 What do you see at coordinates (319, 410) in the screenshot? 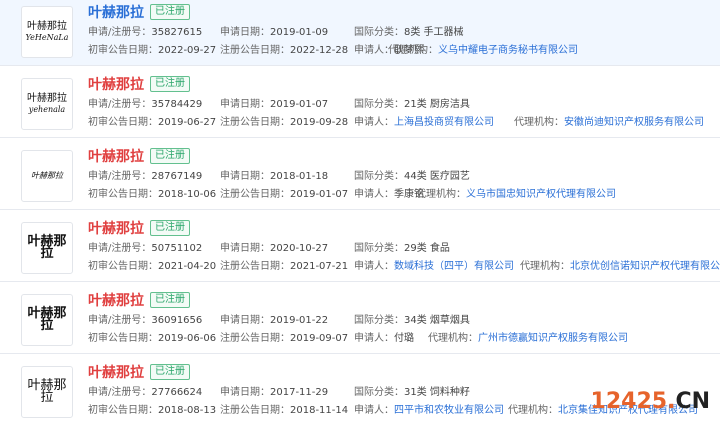
I see `reg-pub-value: 2018-11-14` at bounding box center [319, 410].